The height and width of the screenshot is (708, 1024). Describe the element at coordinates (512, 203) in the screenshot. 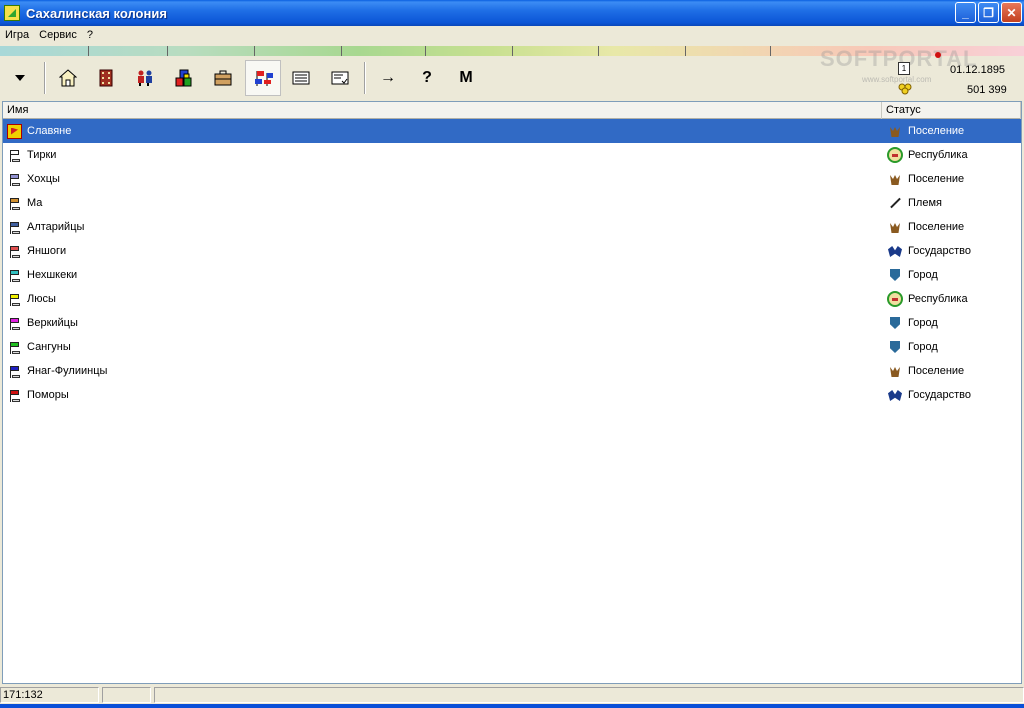

I see `table-row: Ма Племя` at that location.